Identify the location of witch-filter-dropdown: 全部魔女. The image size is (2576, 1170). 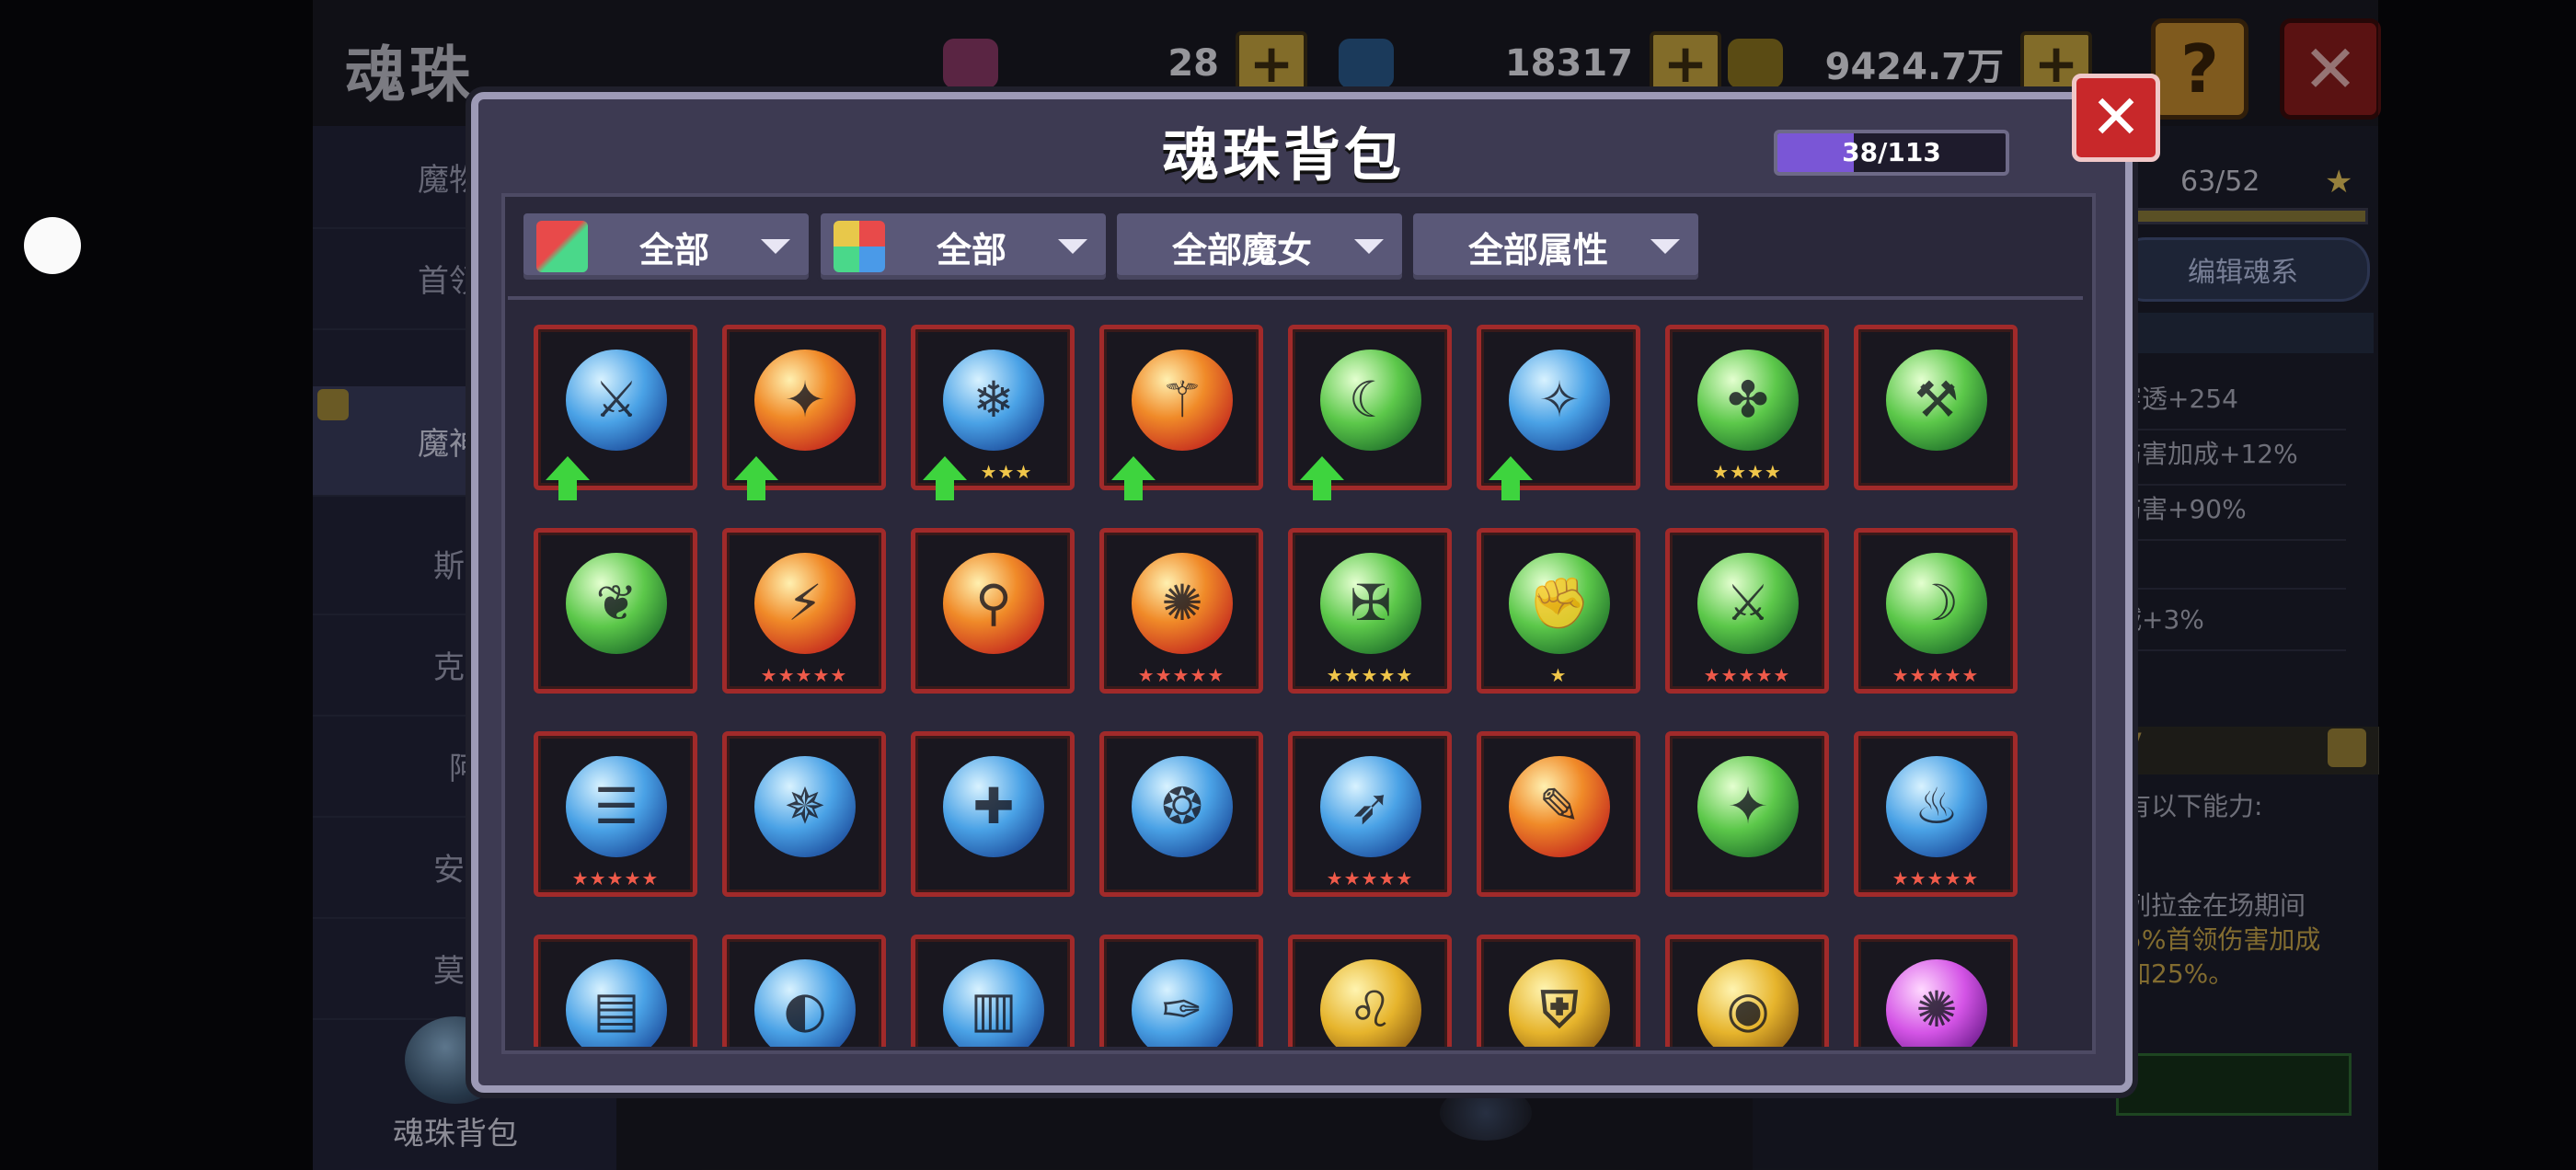
(1259, 246).